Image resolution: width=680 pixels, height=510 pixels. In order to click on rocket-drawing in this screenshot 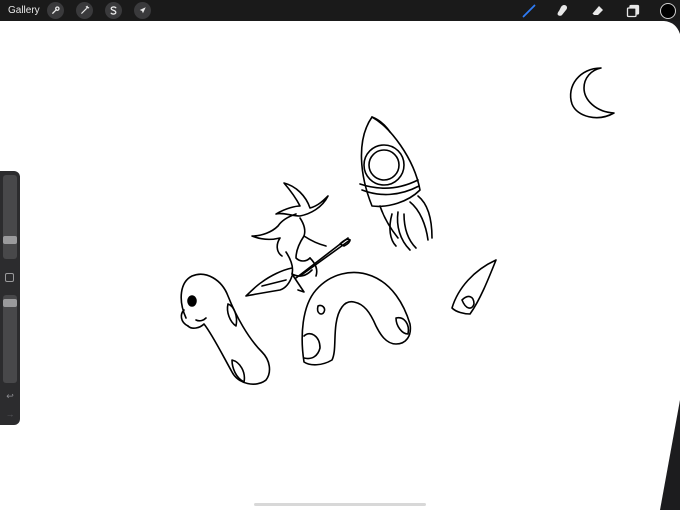, I will do `click(396, 183)`.